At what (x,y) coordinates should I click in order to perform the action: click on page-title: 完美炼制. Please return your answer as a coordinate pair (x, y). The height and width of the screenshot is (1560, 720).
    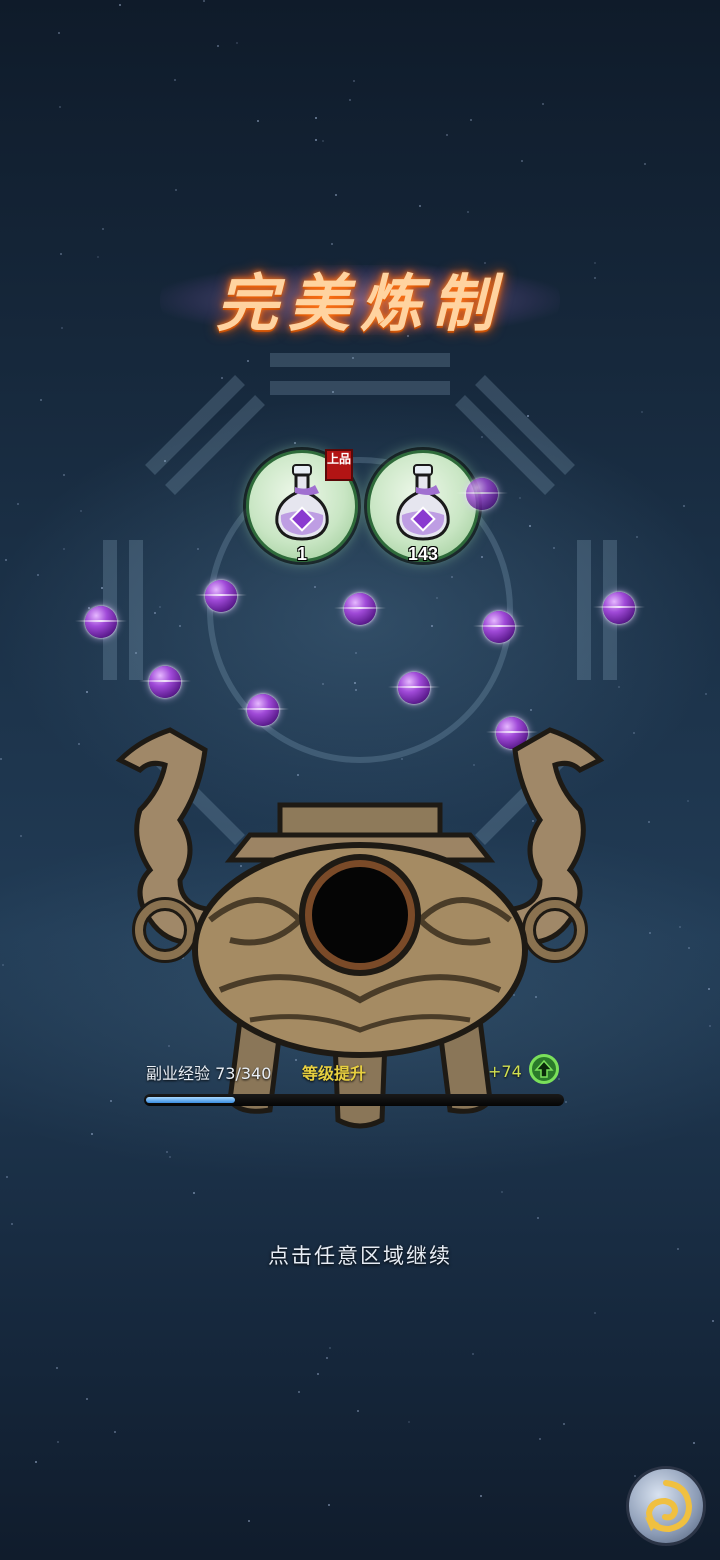
    Looking at the image, I should click on (359, 303).